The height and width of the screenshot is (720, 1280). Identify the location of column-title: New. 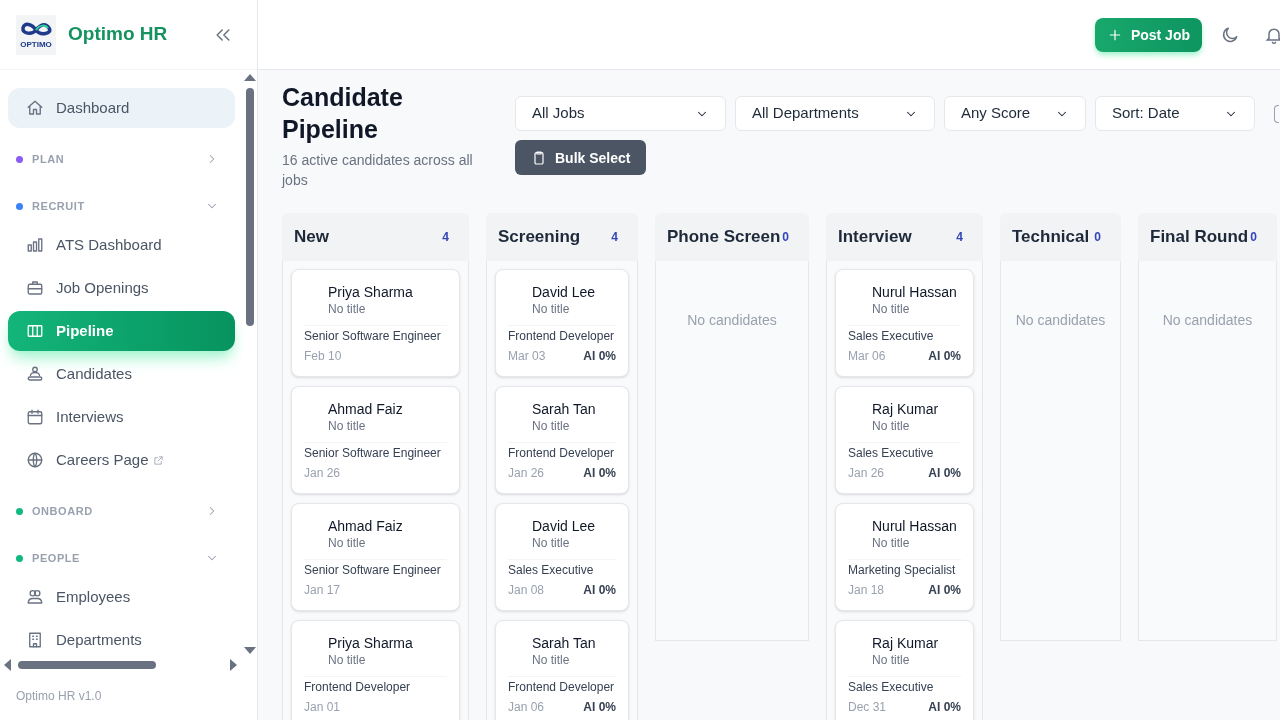
(311, 237).